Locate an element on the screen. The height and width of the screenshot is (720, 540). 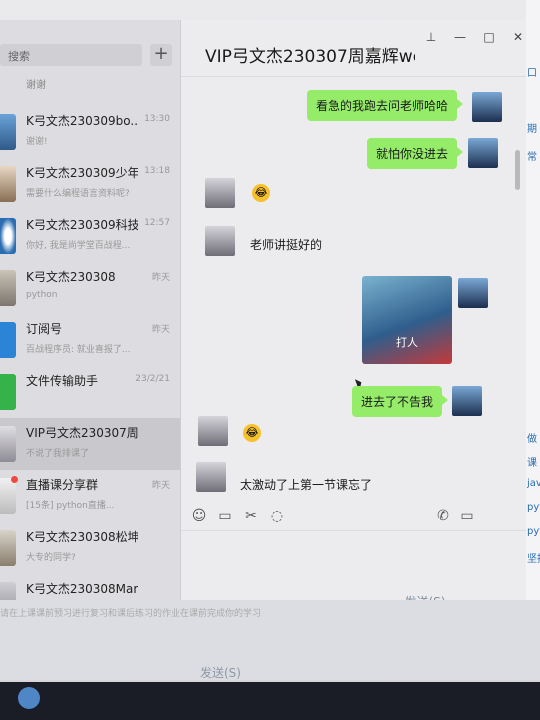
emoji-icon: ☺ is located at coordinates (199, 516).